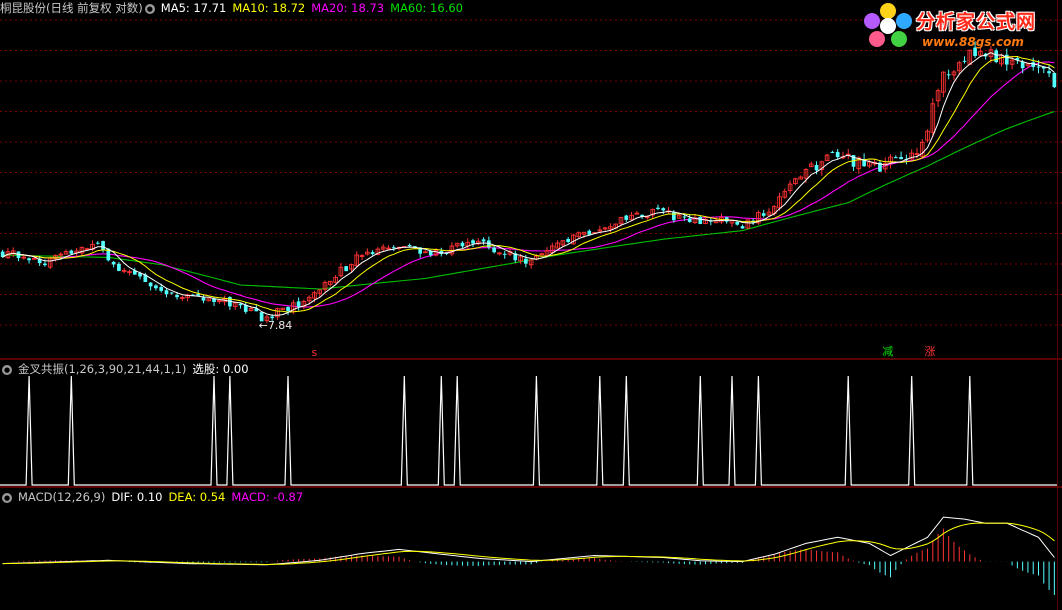 The image size is (1062, 610). Describe the element at coordinates (137, 497) in the screenshot. I see `dif-value: DIF: 0.10` at that location.